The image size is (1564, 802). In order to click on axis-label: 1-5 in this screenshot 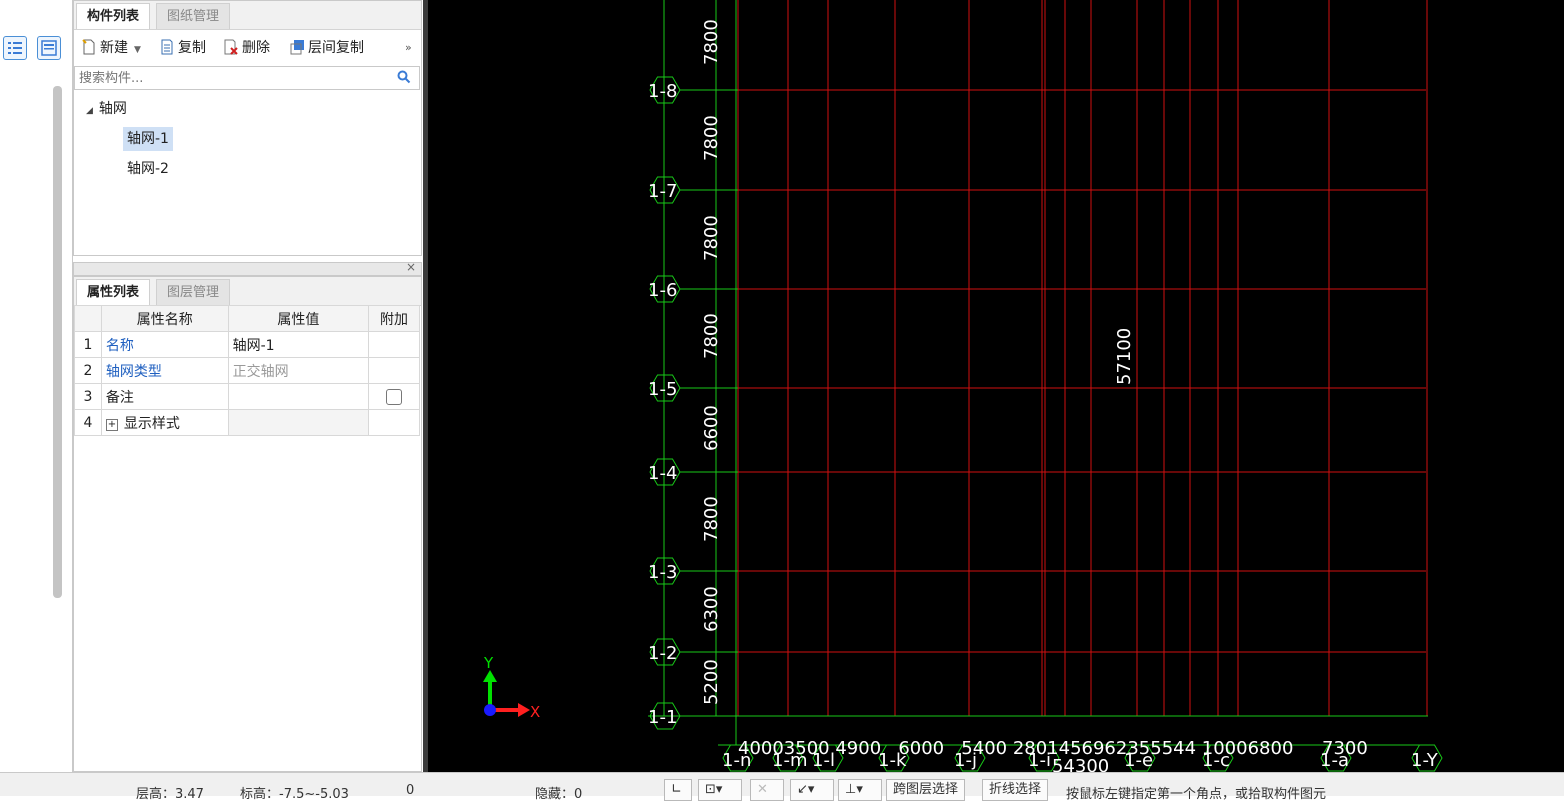, I will do `click(662, 389)`.